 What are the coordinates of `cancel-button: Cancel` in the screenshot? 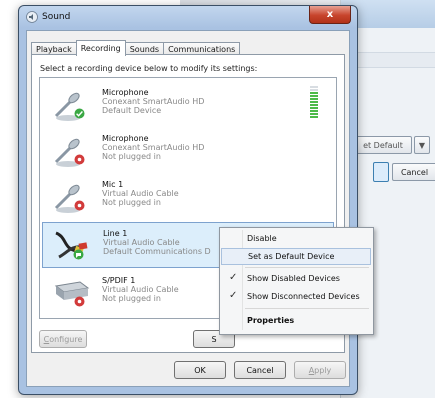 It's located at (260, 370).